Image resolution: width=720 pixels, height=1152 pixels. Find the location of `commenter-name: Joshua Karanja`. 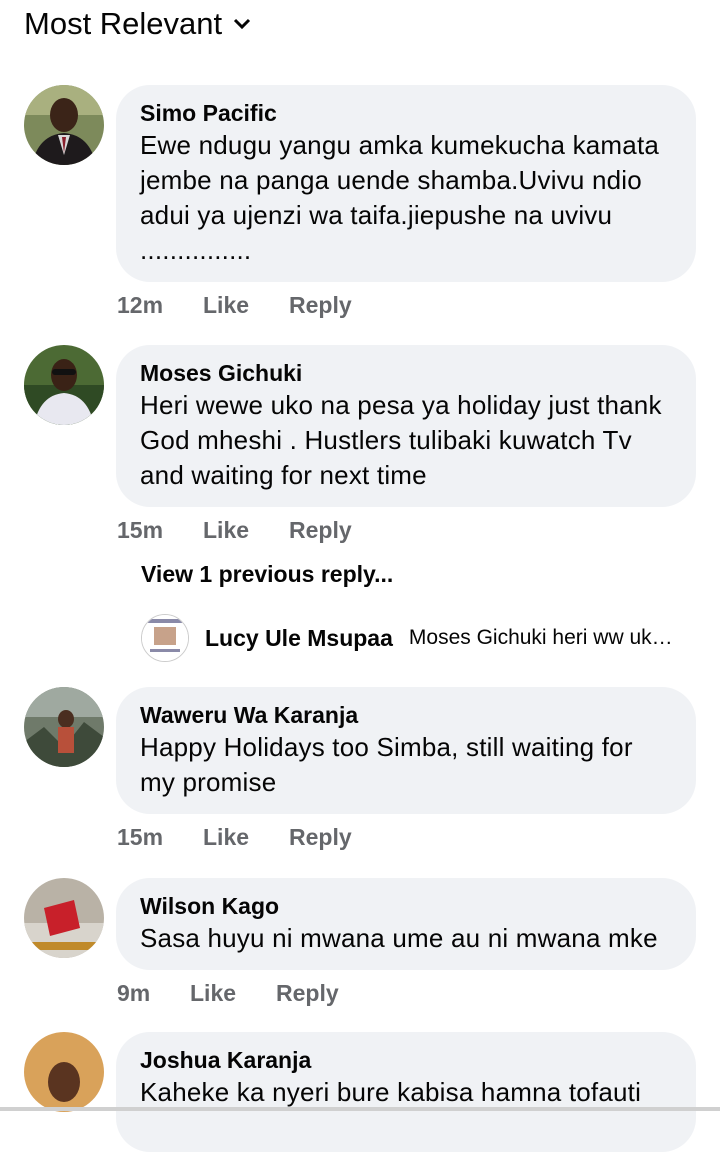

commenter-name: Joshua Karanja is located at coordinates (406, 1060).